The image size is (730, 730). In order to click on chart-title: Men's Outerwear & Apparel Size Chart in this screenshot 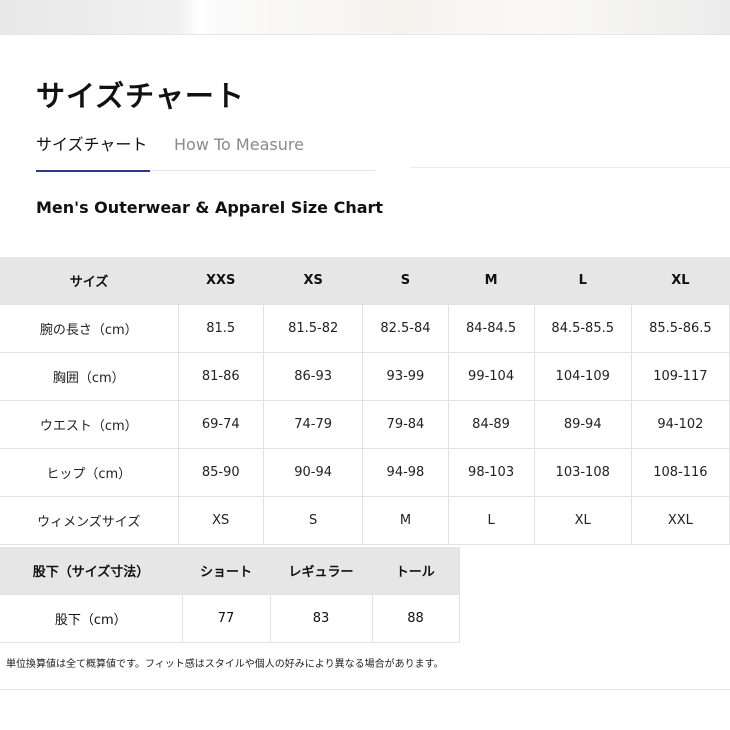, I will do `click(210, 207)`.